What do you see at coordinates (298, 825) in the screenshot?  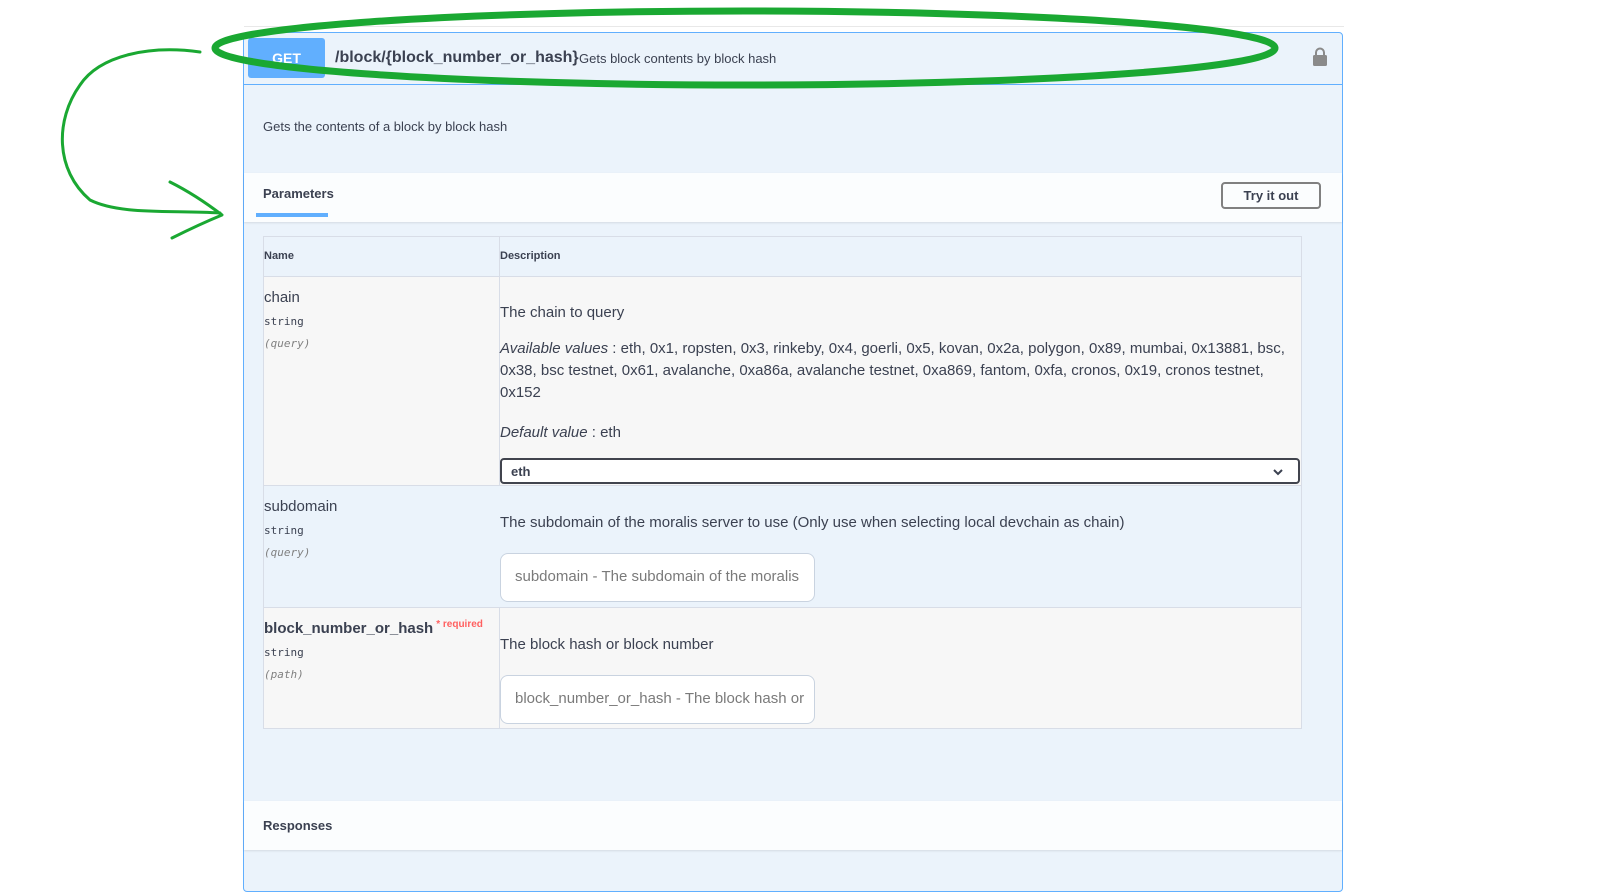 I see `responses-title: Responses` at bounding box center [298, 825].